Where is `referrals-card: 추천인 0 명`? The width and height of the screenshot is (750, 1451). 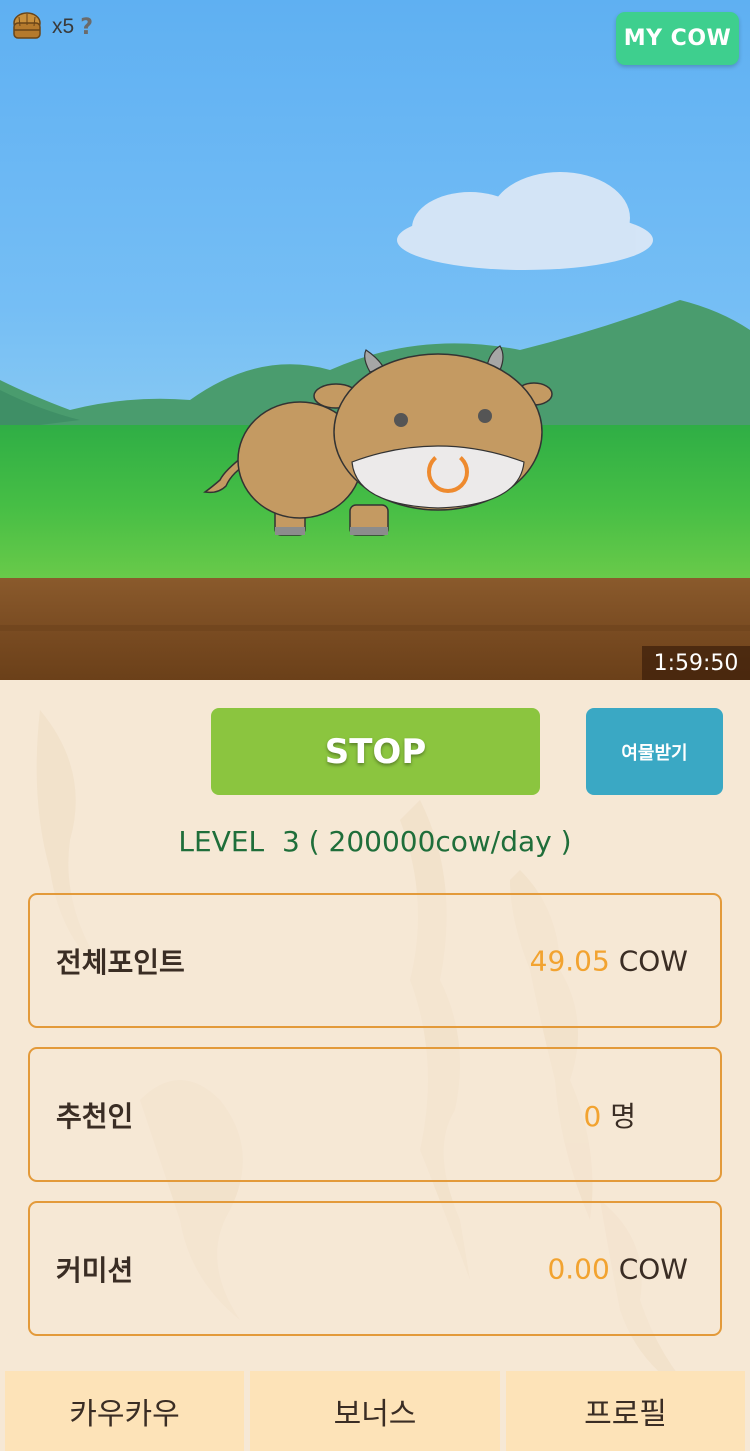
referrals-card: 추천인 0 명 is located at coordinates (375, 1114).